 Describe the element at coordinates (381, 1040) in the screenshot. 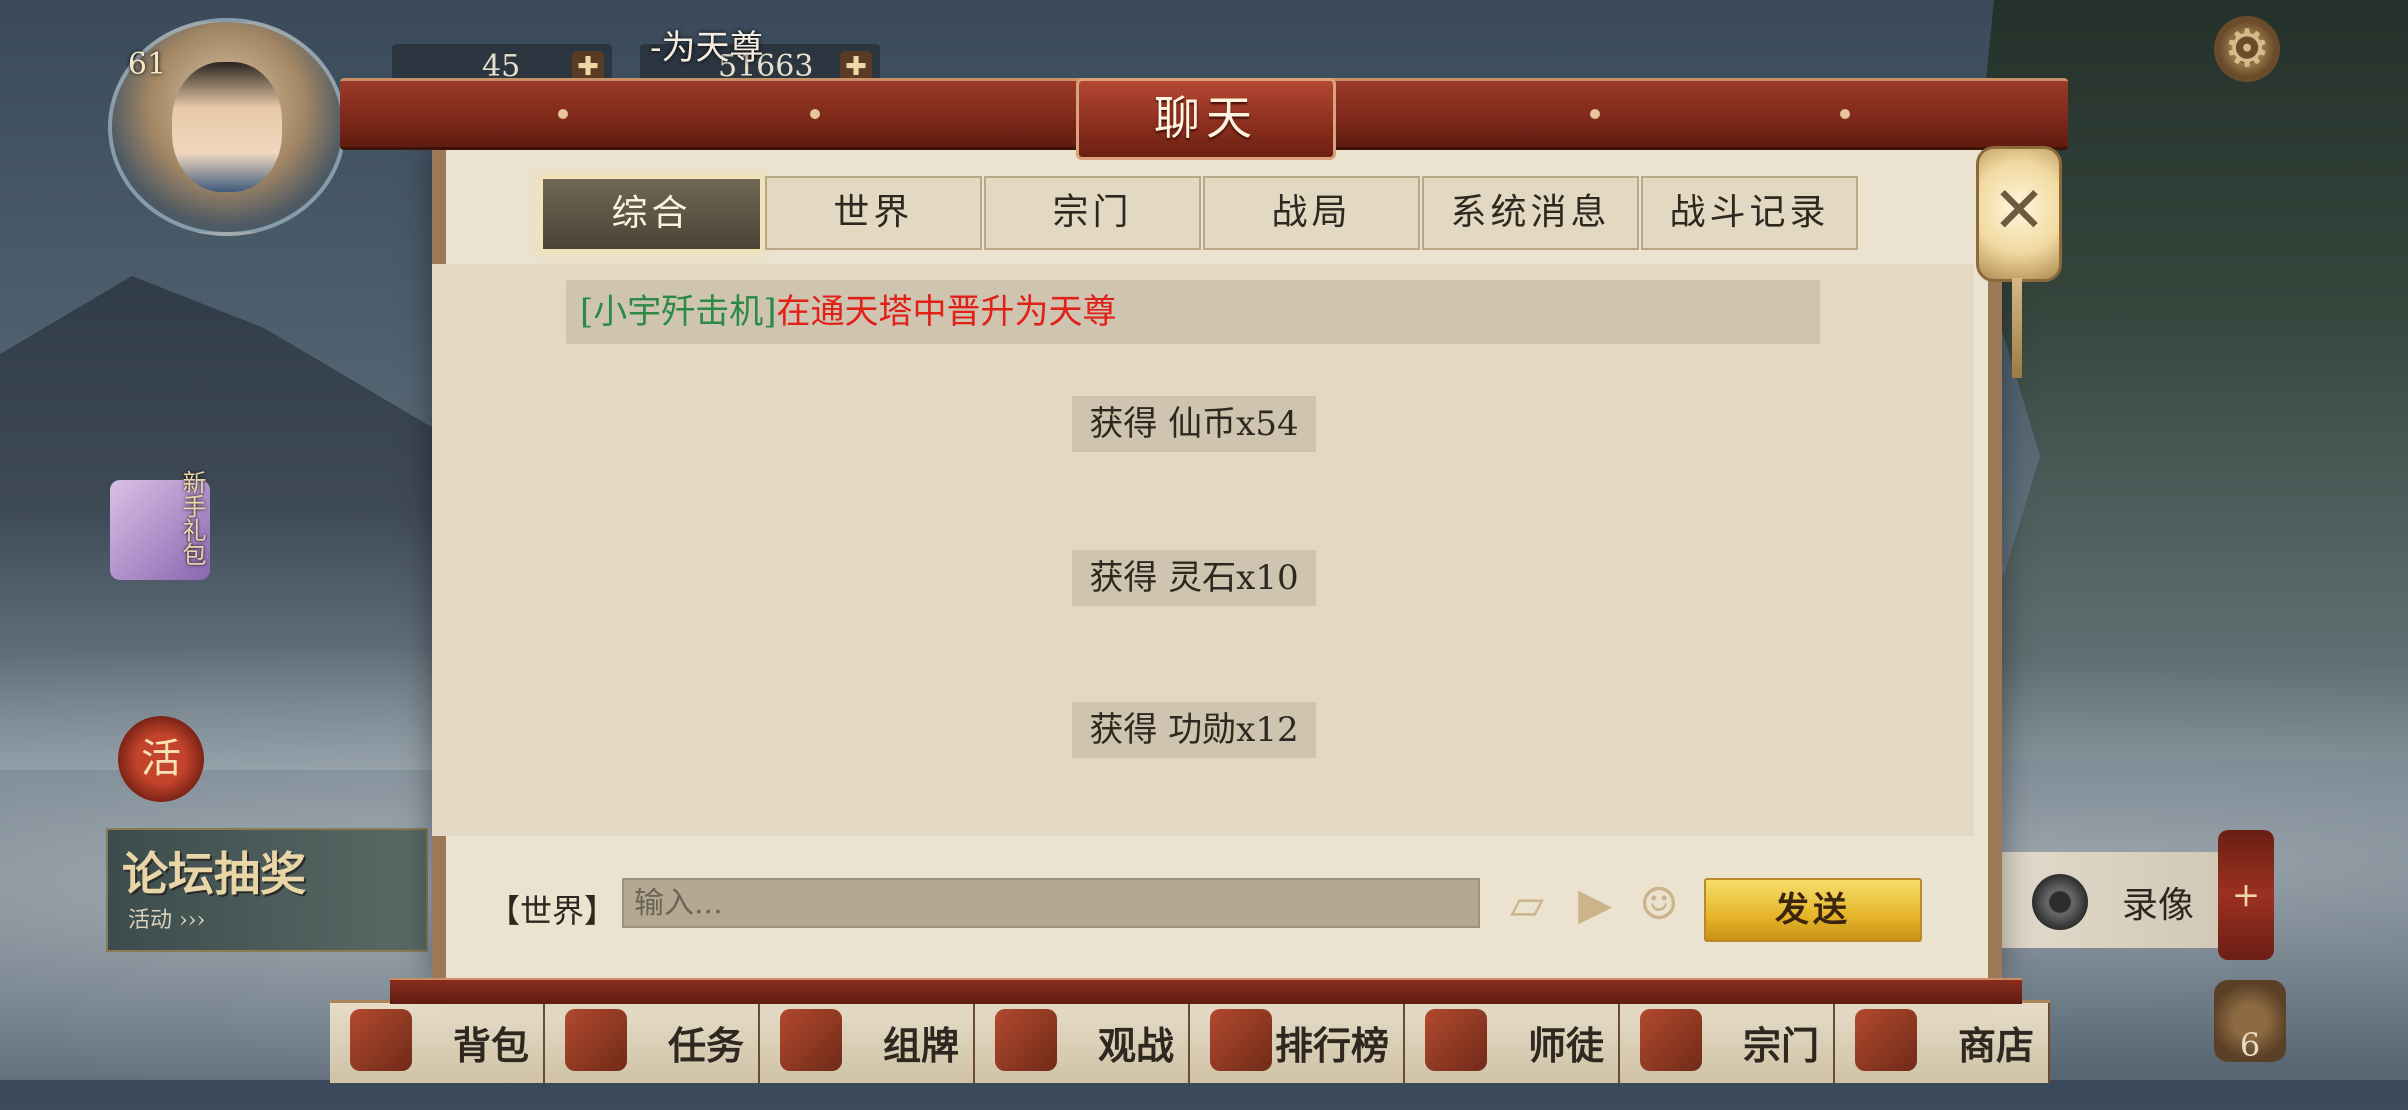

I see `backpack-icon` at that location.